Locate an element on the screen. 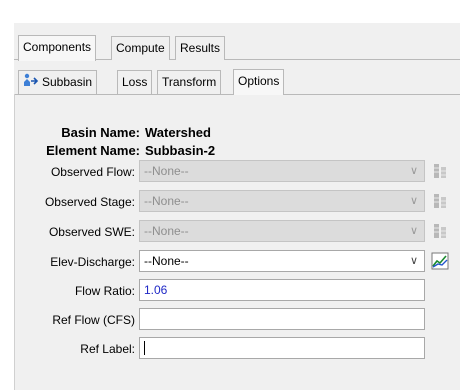 The image size is (463, 390). inner-tab-bar: Subbasin Loss Transform Options is located at coordinates (237, 80).